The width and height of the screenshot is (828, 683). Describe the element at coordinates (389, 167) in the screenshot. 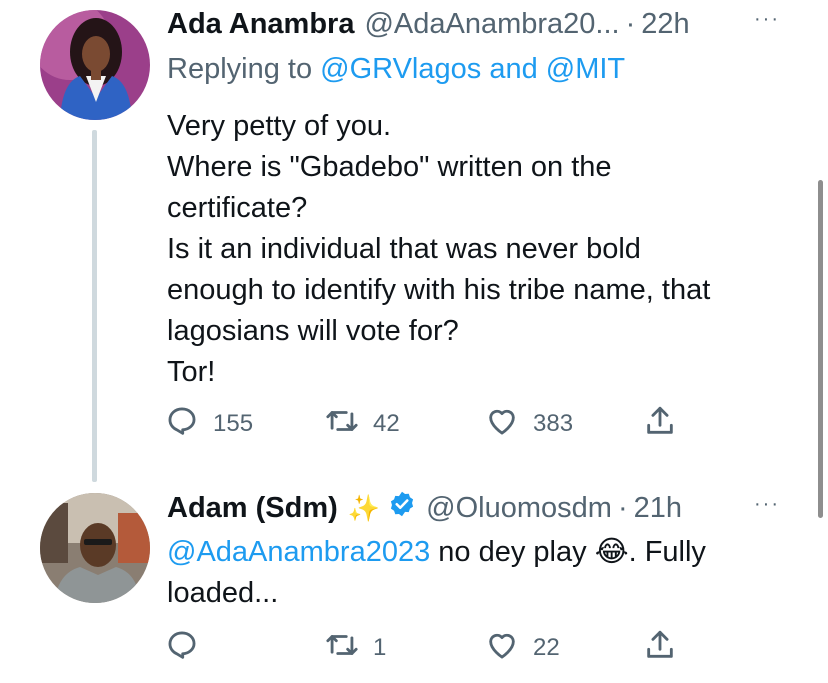

I see `tweet-text-line: Where is "Gbadebo" written on the` at that location.